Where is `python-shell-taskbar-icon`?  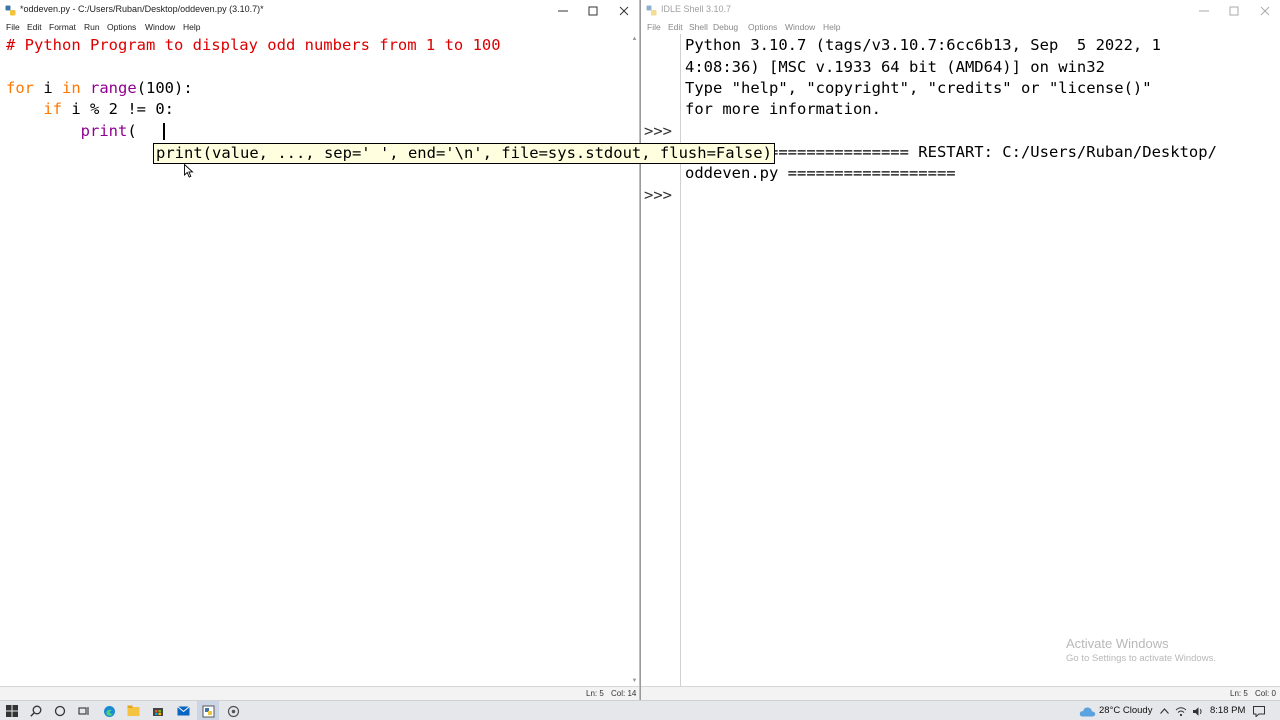
python-shell-taskbar-icon is located at coordinates (233, 711).